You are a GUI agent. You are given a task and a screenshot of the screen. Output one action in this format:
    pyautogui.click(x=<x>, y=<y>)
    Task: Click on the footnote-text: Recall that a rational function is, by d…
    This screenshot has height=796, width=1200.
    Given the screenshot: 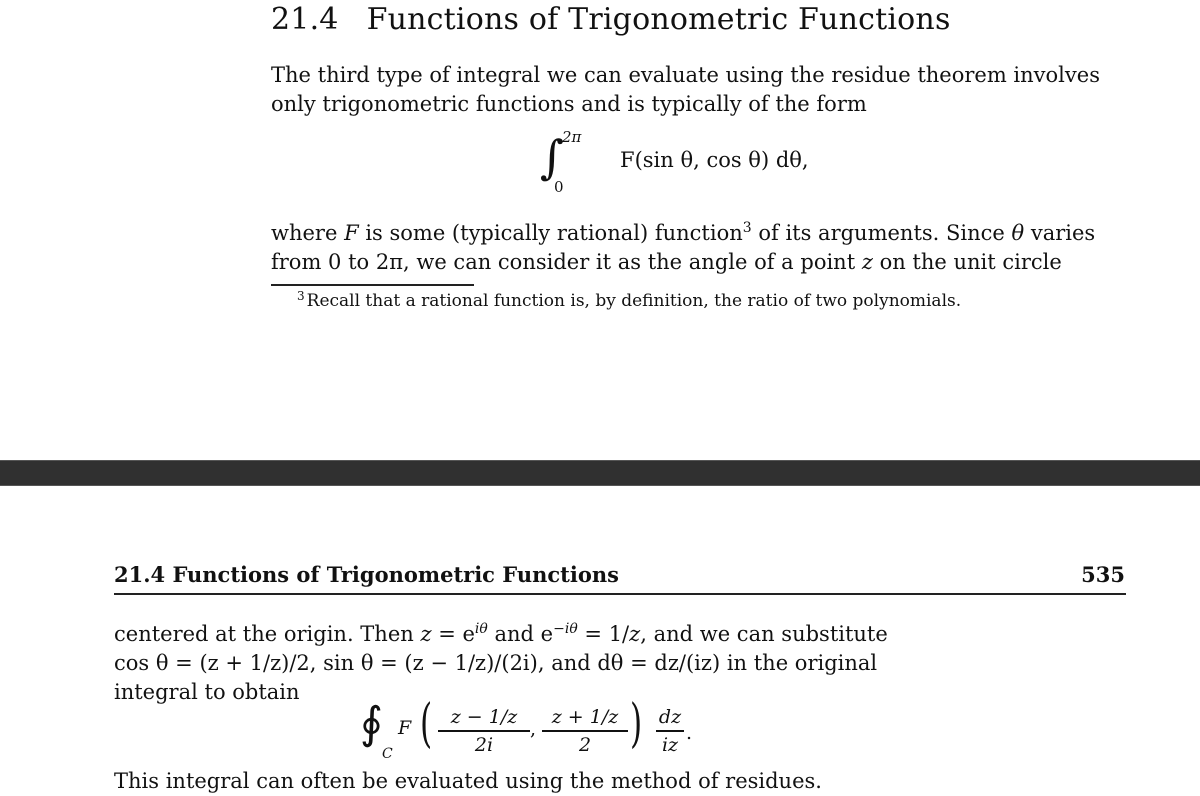 What is the action you would take?
    pyautogui.click(x=634, y=301)
    